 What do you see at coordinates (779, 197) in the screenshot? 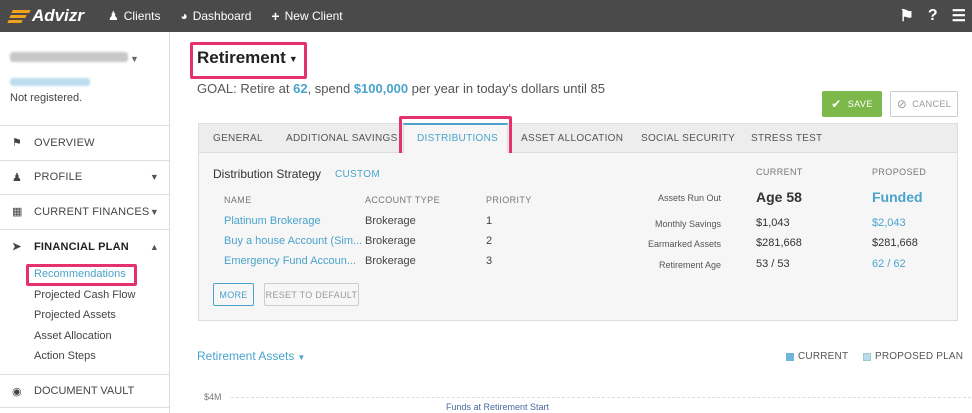
I see `metric-current-value: Age 58` at bounding box center [779, 197].